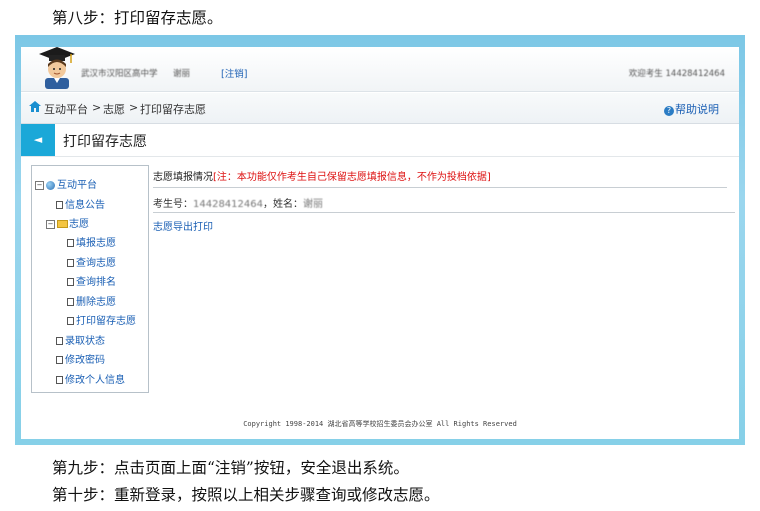  I want to click on tree-item-label: 打印留存志愿, so click(106, 321).